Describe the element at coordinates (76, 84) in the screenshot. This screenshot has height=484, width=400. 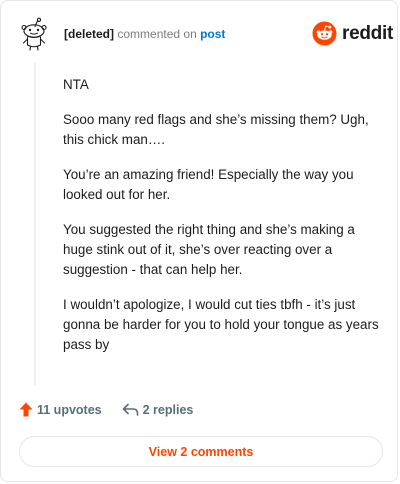
I see `comment-paragraph: NTA` at that location.